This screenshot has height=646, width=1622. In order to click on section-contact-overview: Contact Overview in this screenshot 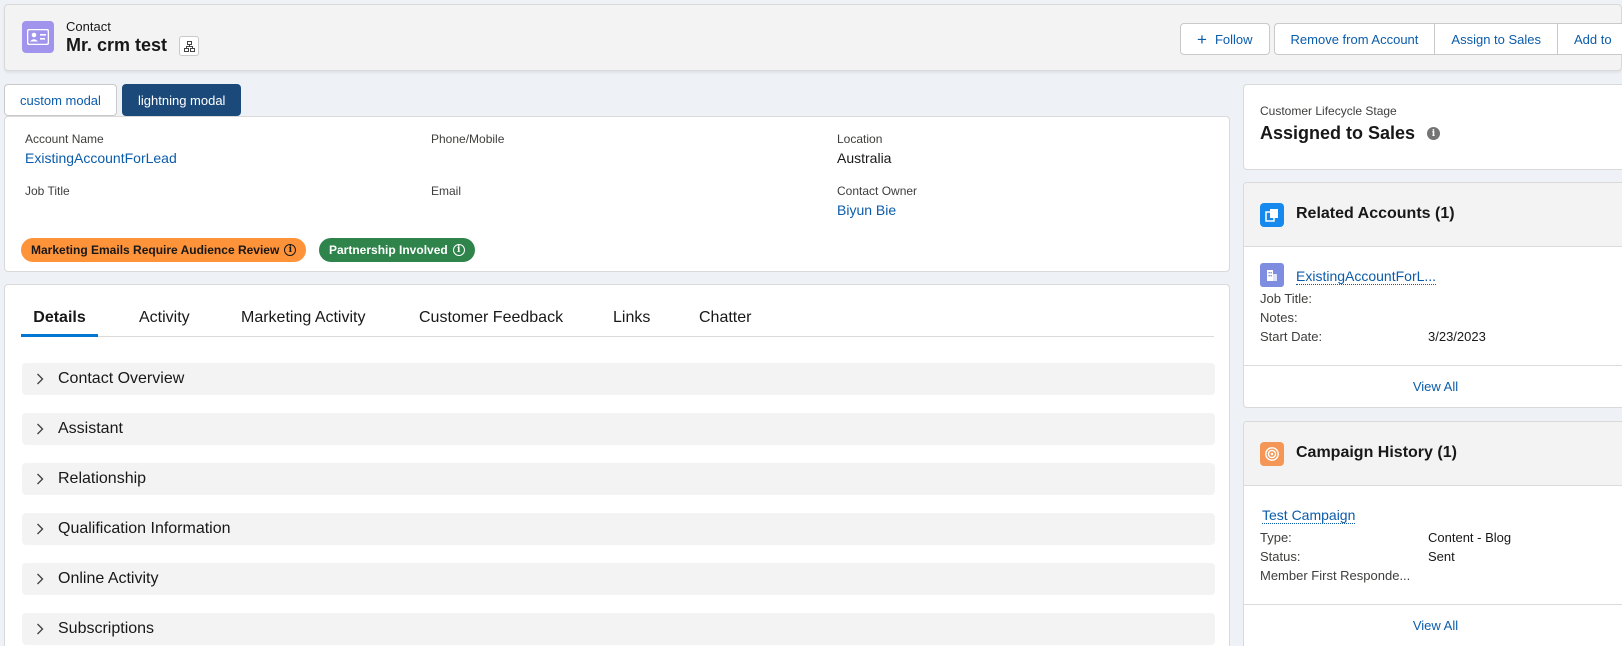, I will do `click(618, 379)`.